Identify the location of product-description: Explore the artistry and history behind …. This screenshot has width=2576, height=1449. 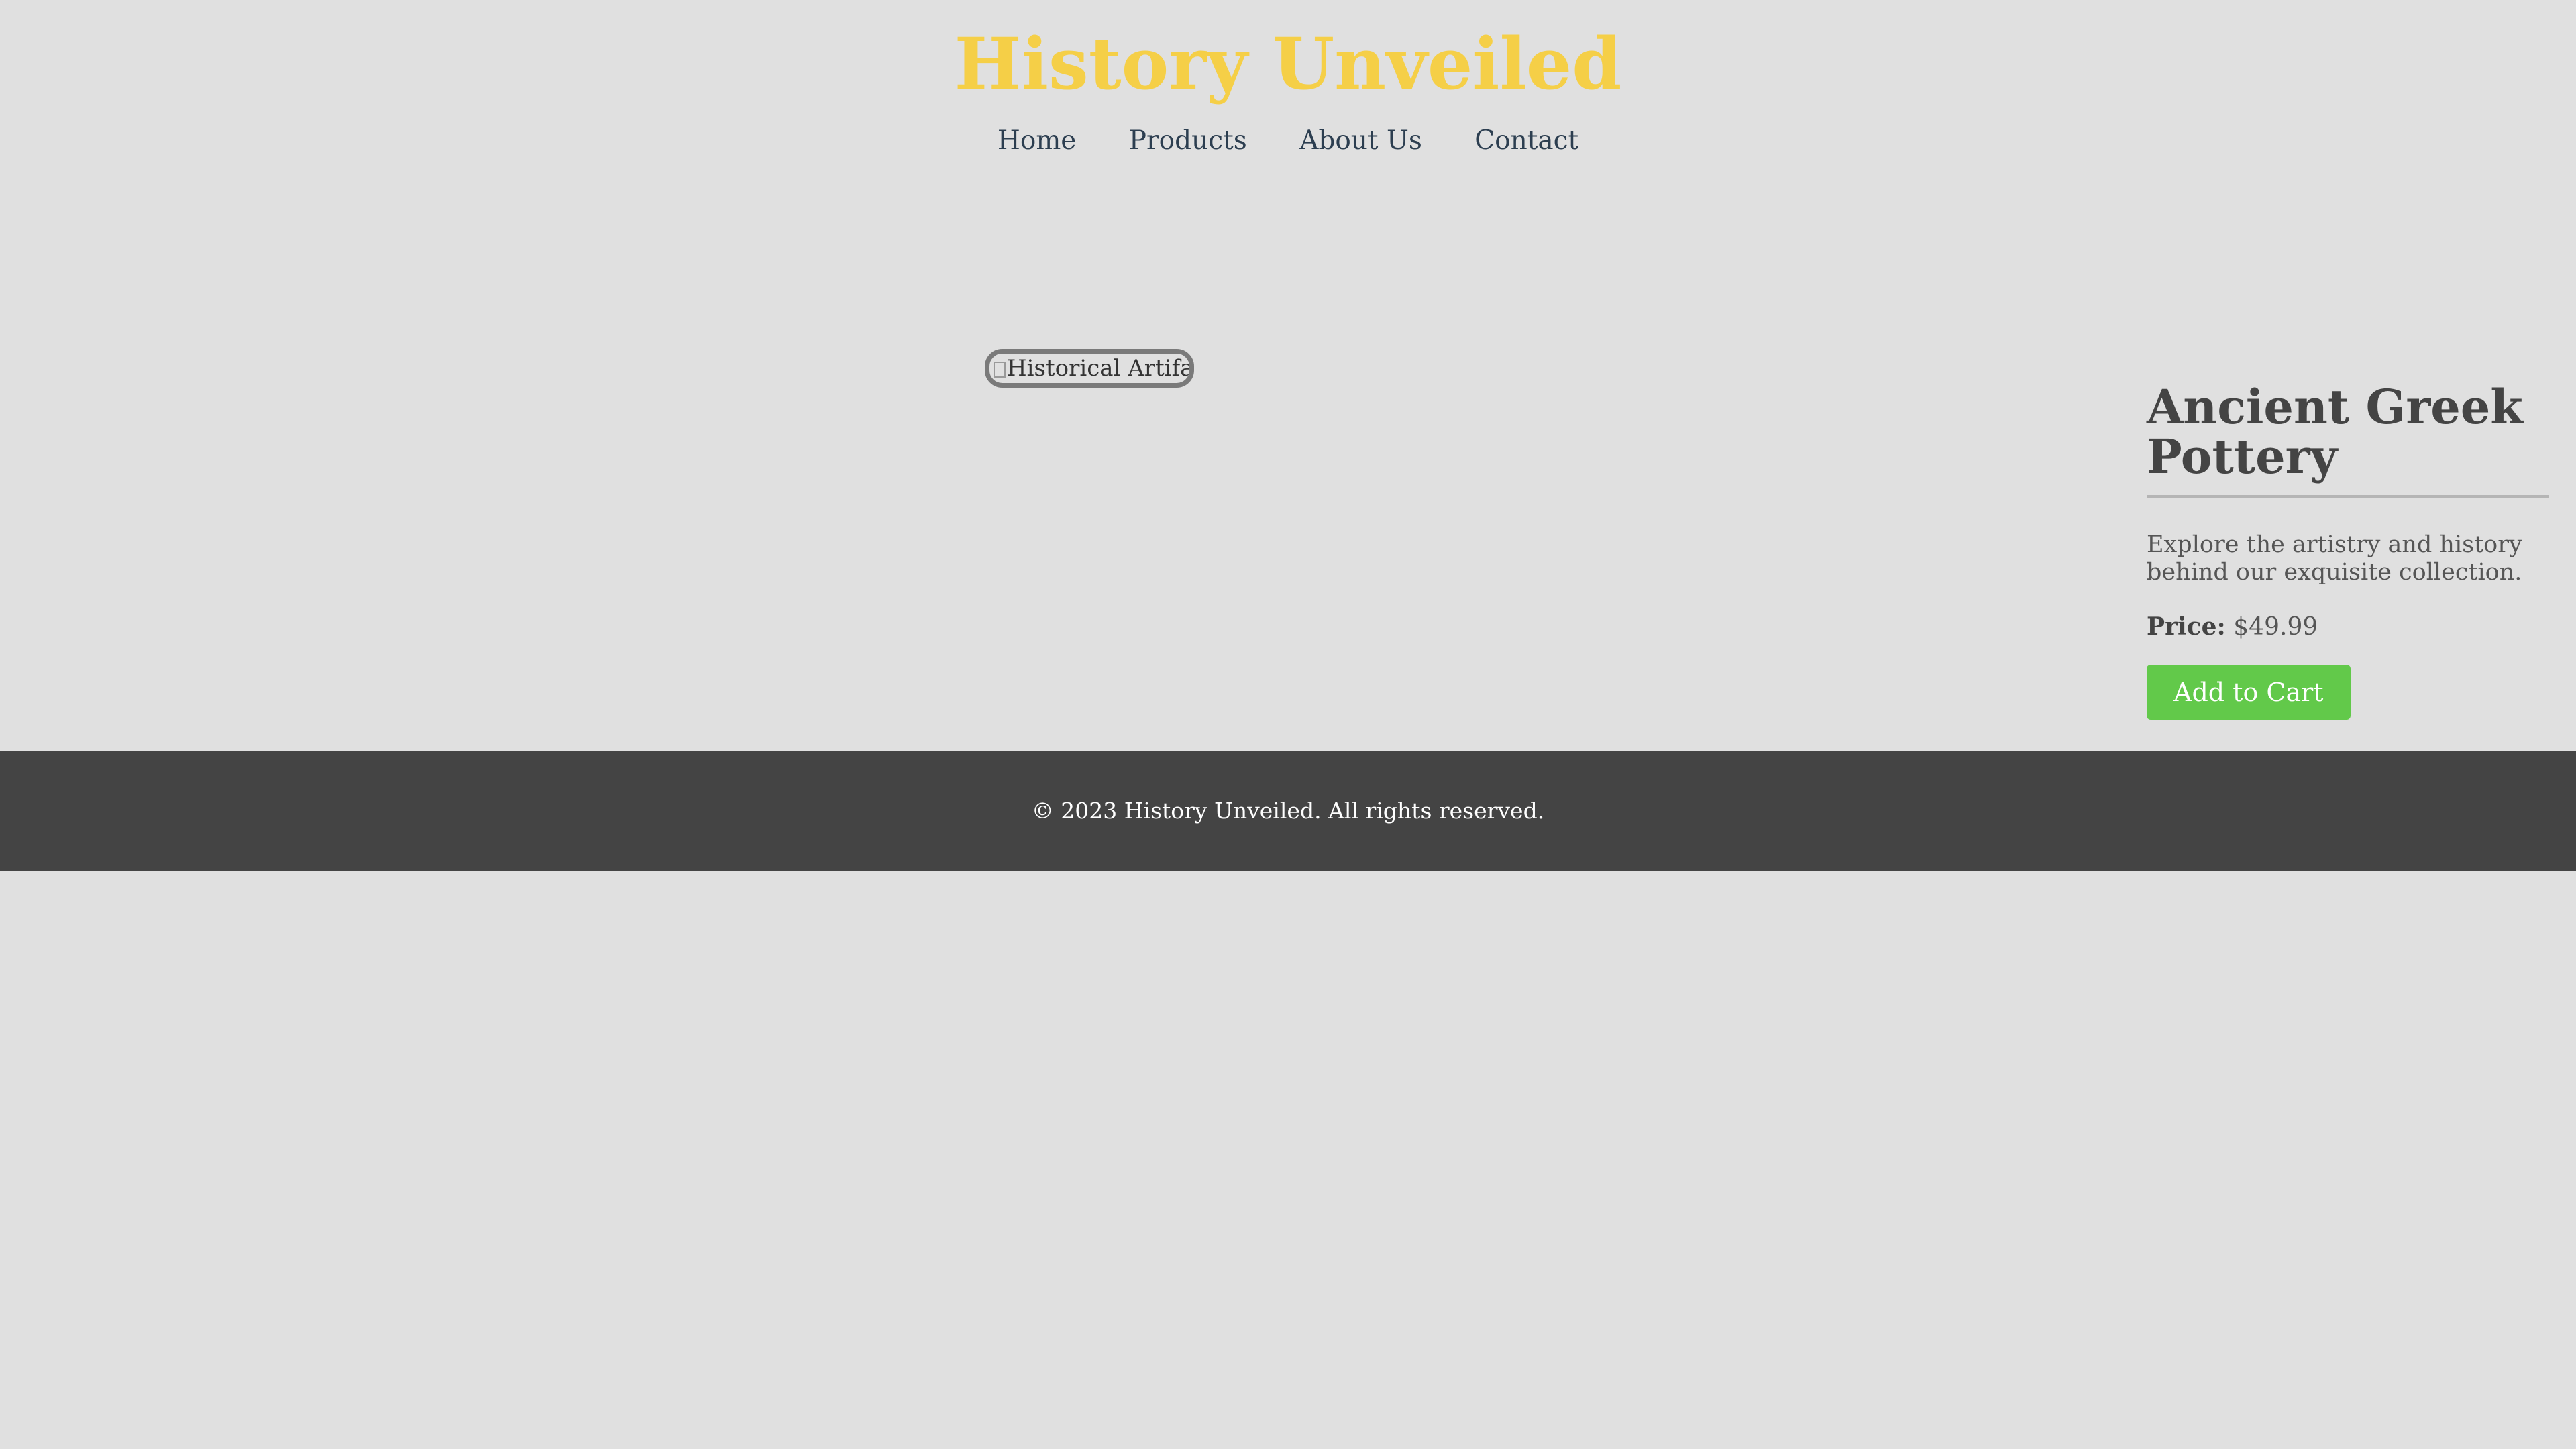
(2334, 558).